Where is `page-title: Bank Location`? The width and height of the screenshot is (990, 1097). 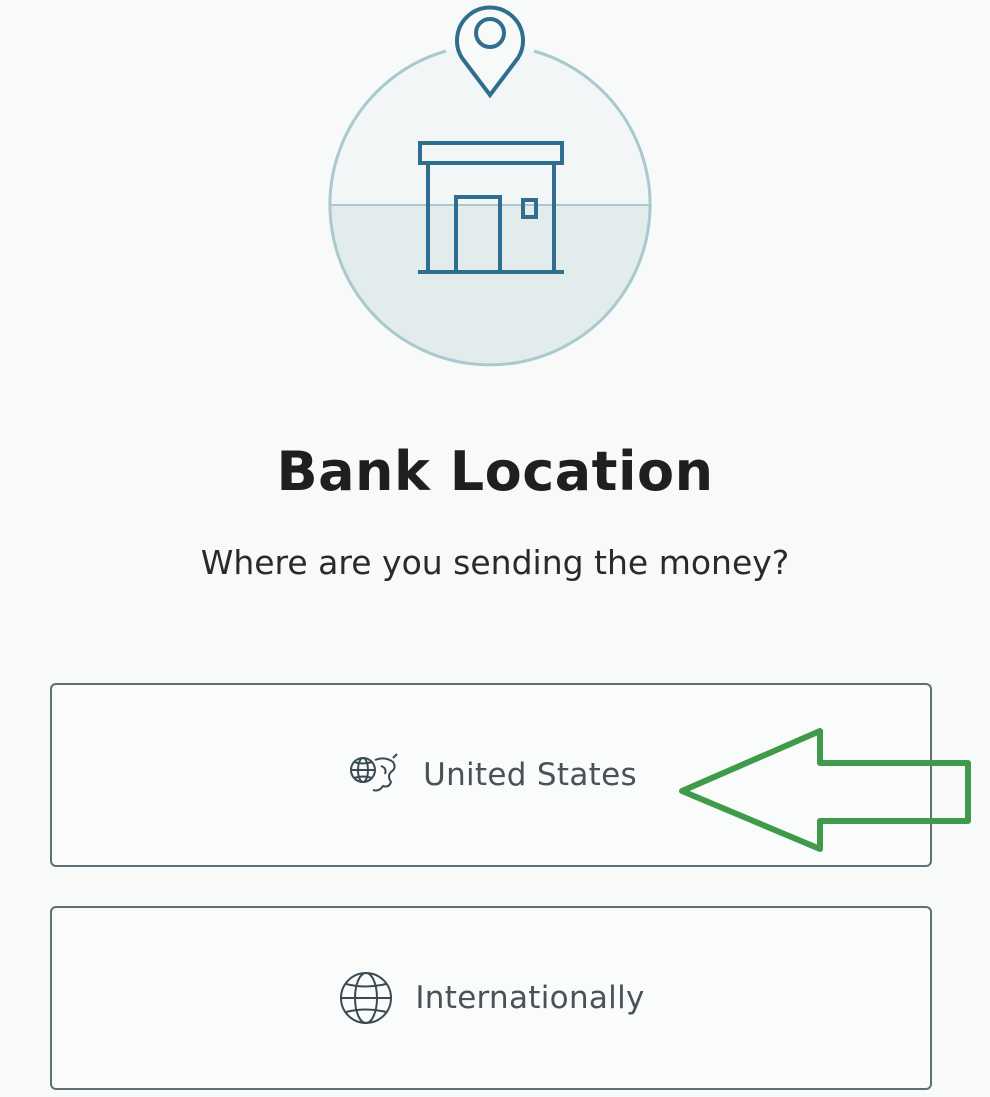
page-title: Bank Location is located at coordinates (495, 471).